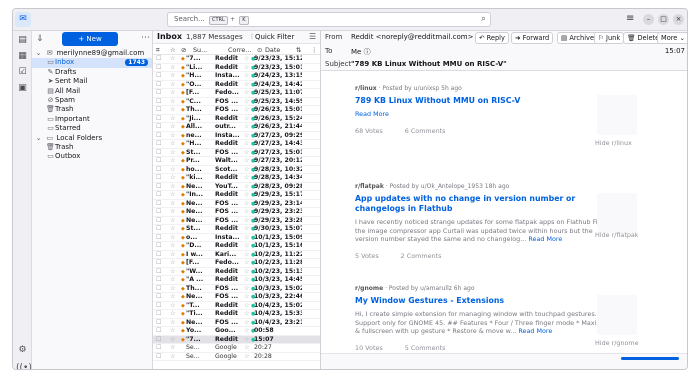 The width and height of the screenshot is (700, 378). Describe the element at coordinates (22, 89) in the screenshot. I see `chat-icon: ▣` at that location.